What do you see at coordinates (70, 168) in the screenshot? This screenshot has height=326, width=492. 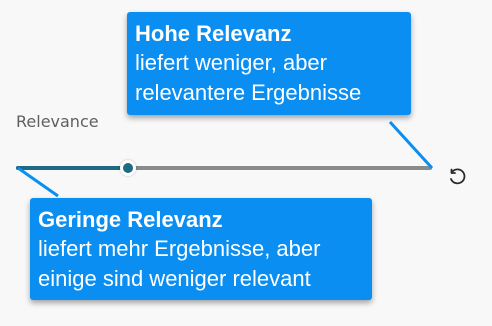 I see `relevance-slider-fill` at bounding box center [70, 168].